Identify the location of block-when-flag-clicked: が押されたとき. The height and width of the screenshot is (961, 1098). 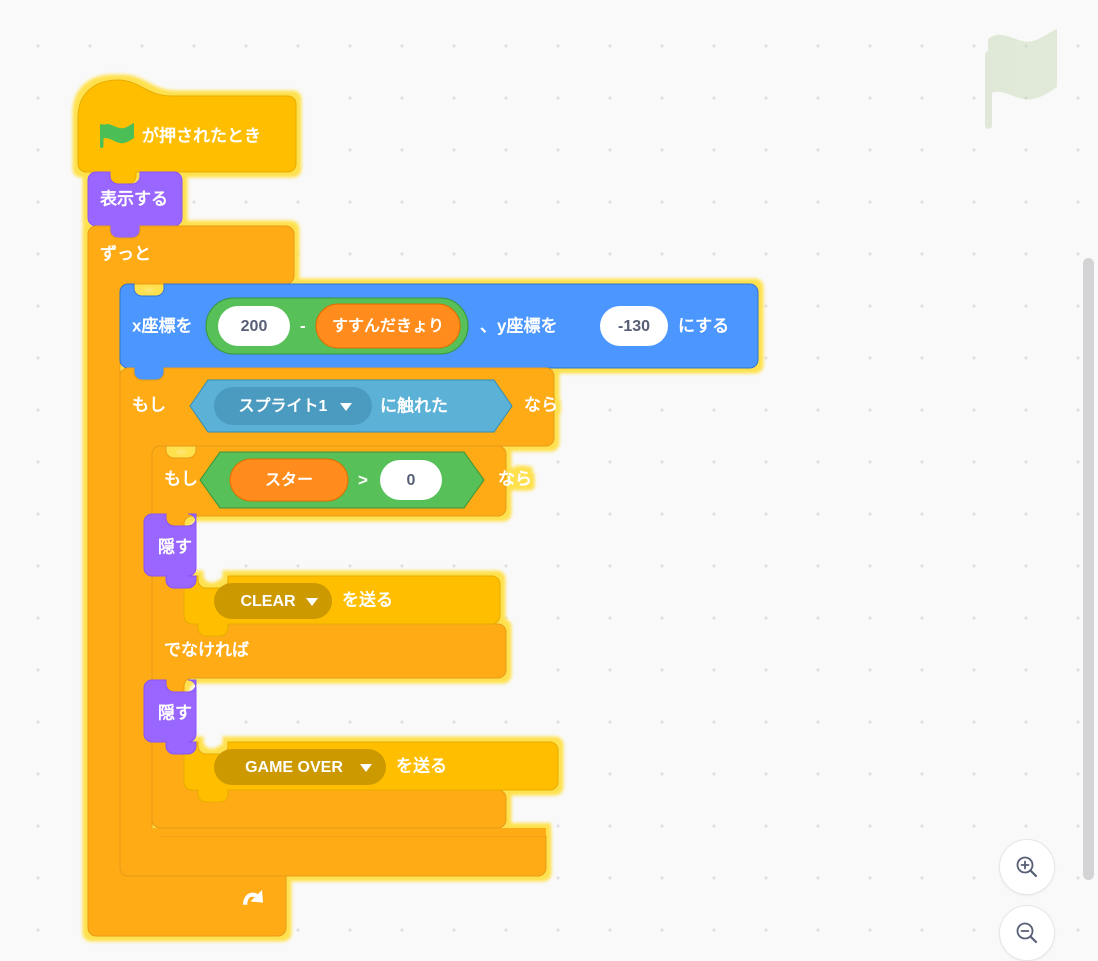
(187, 132).